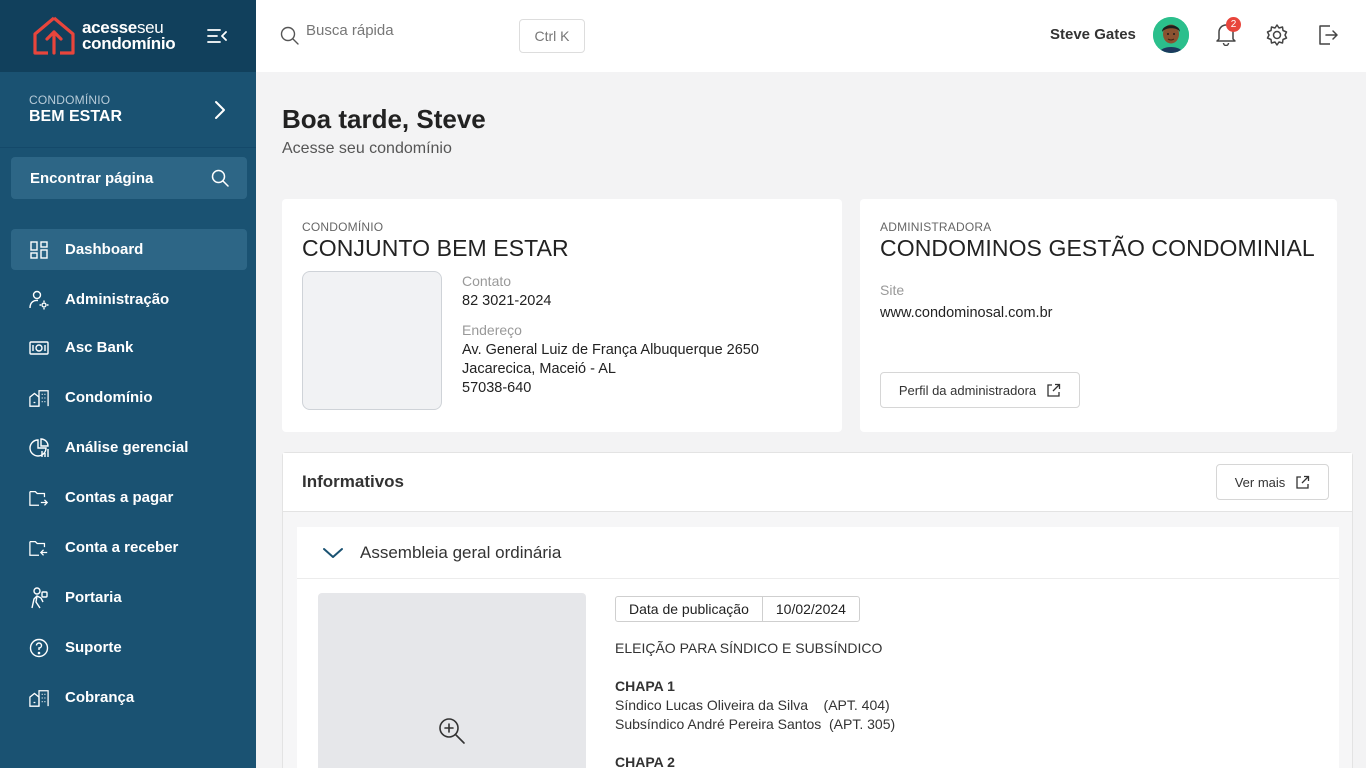 Image resolution: width=1366 pixels, height=768 pixels. Describe the element at coordinates (1328, 35) in the screenshot. I see `logout-icon` at that location.